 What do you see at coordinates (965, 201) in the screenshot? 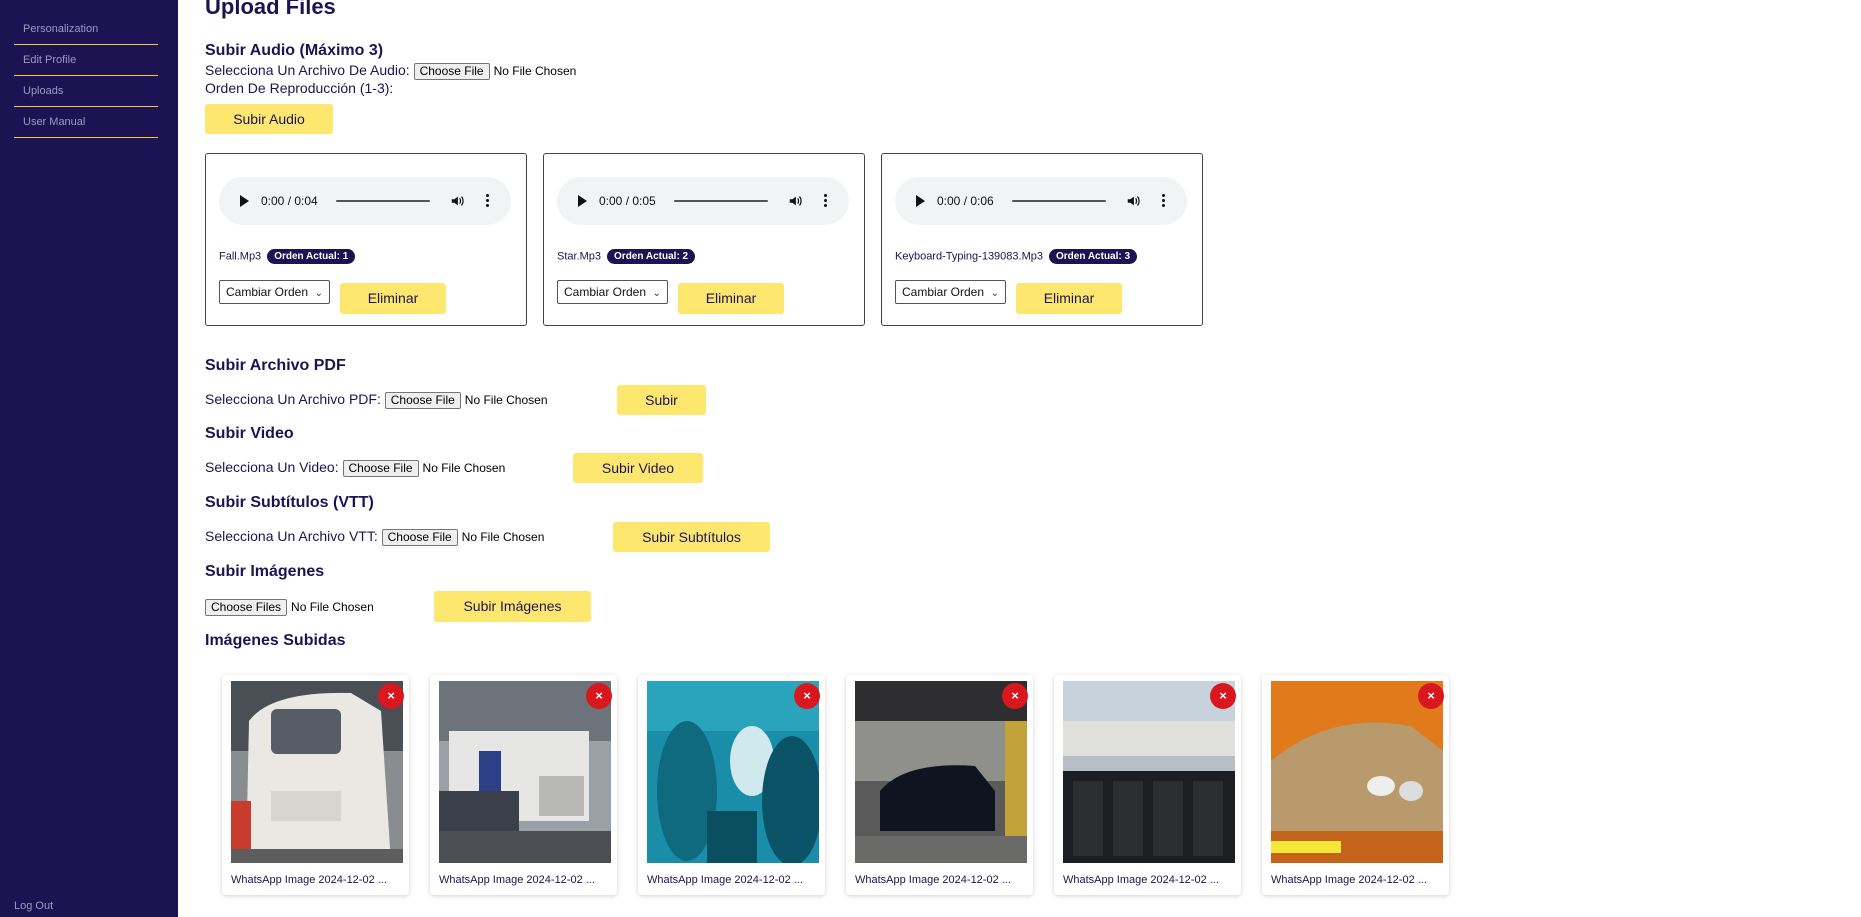
I see `audio-time: 0:00 / 0:06` at bounding box center [965, 201].